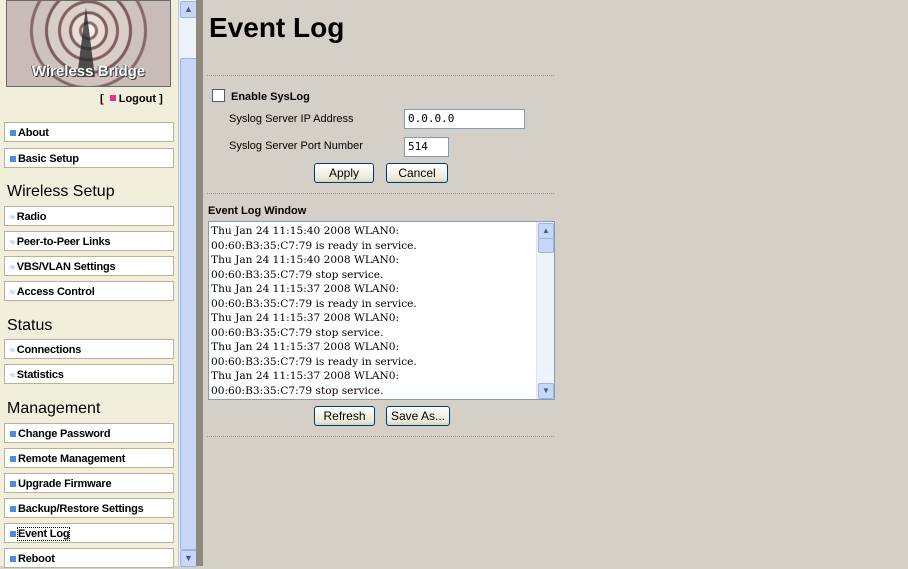 The height and width of the screenshot is (569, 908). Describe the element at coordinates (426, 147) in the screenshot. I see `syslog-port-input: 514` at that location.